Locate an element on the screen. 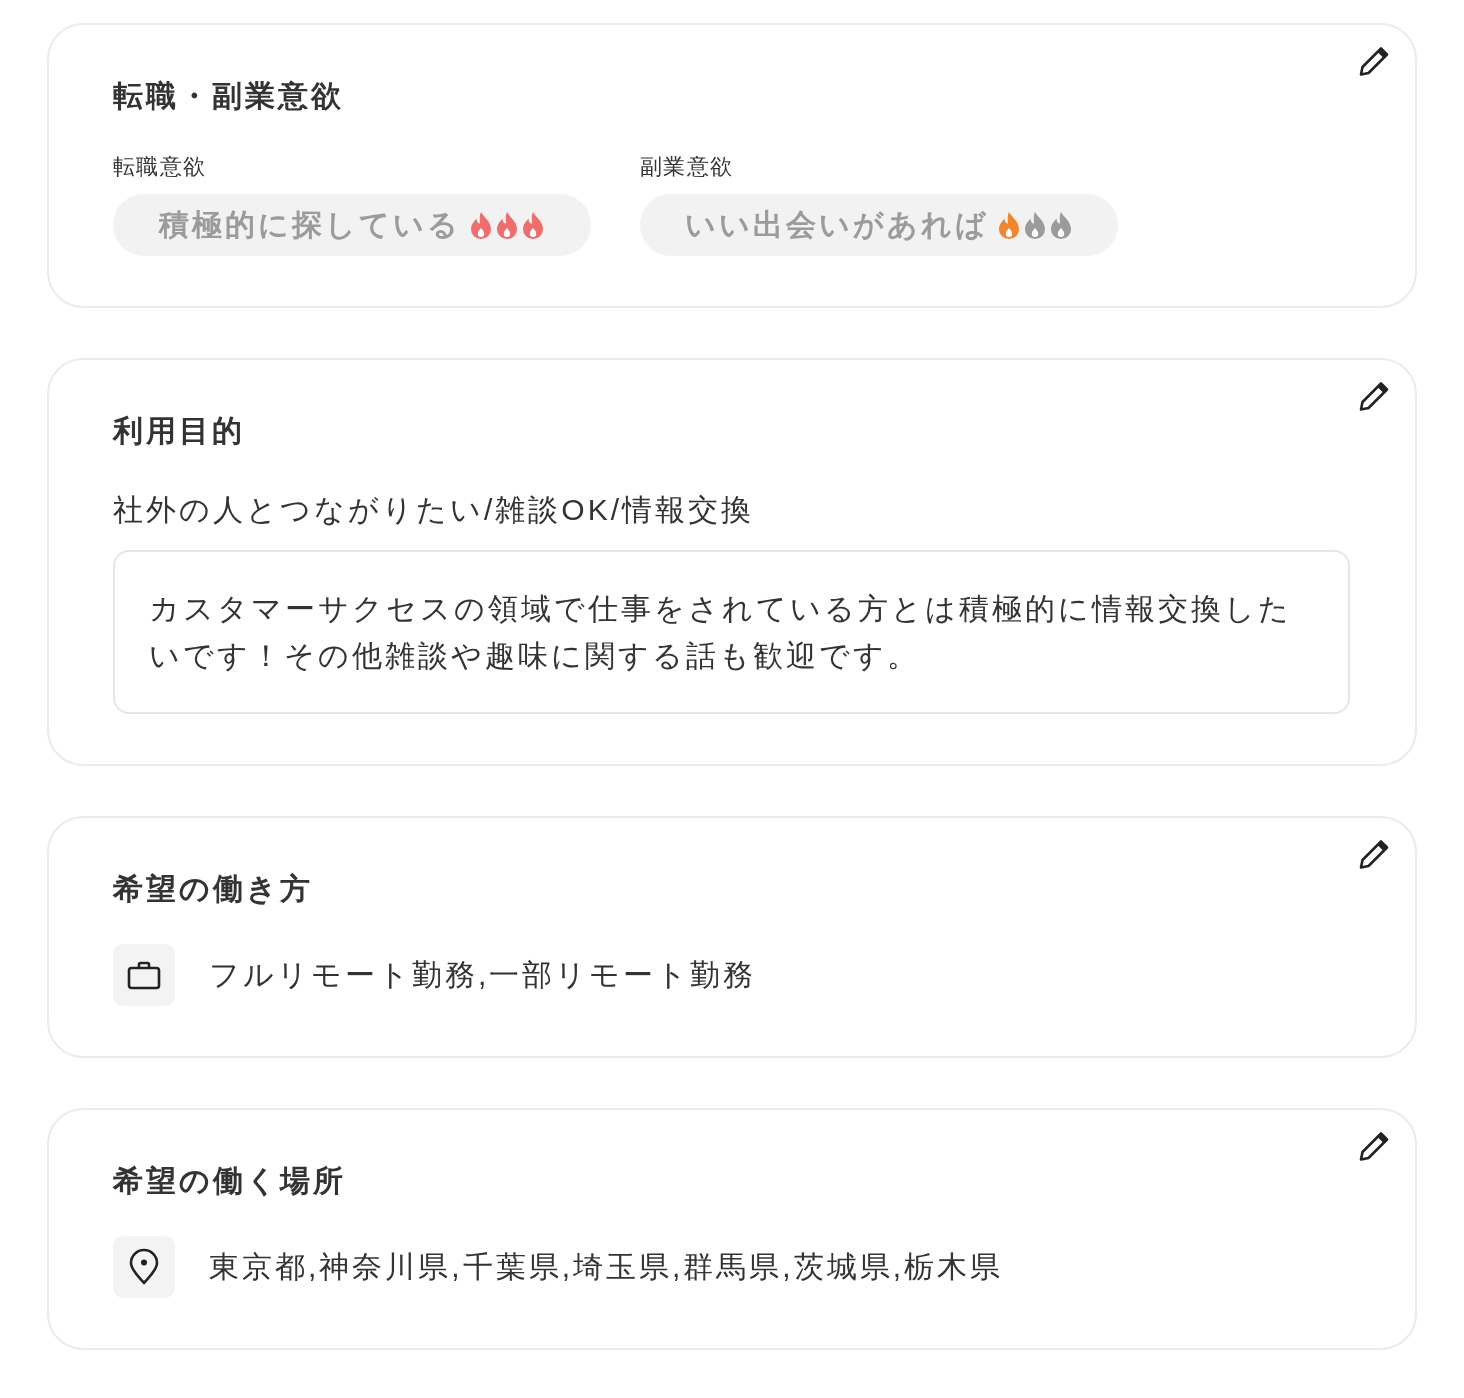 Image resolution: width=1464 pixels, height=1398 pixels. location-text: 東京都,神奈川県,千葉県,埼玉県,群馬県,茨城県,栃木県 is located at coordinates (606, 1267).